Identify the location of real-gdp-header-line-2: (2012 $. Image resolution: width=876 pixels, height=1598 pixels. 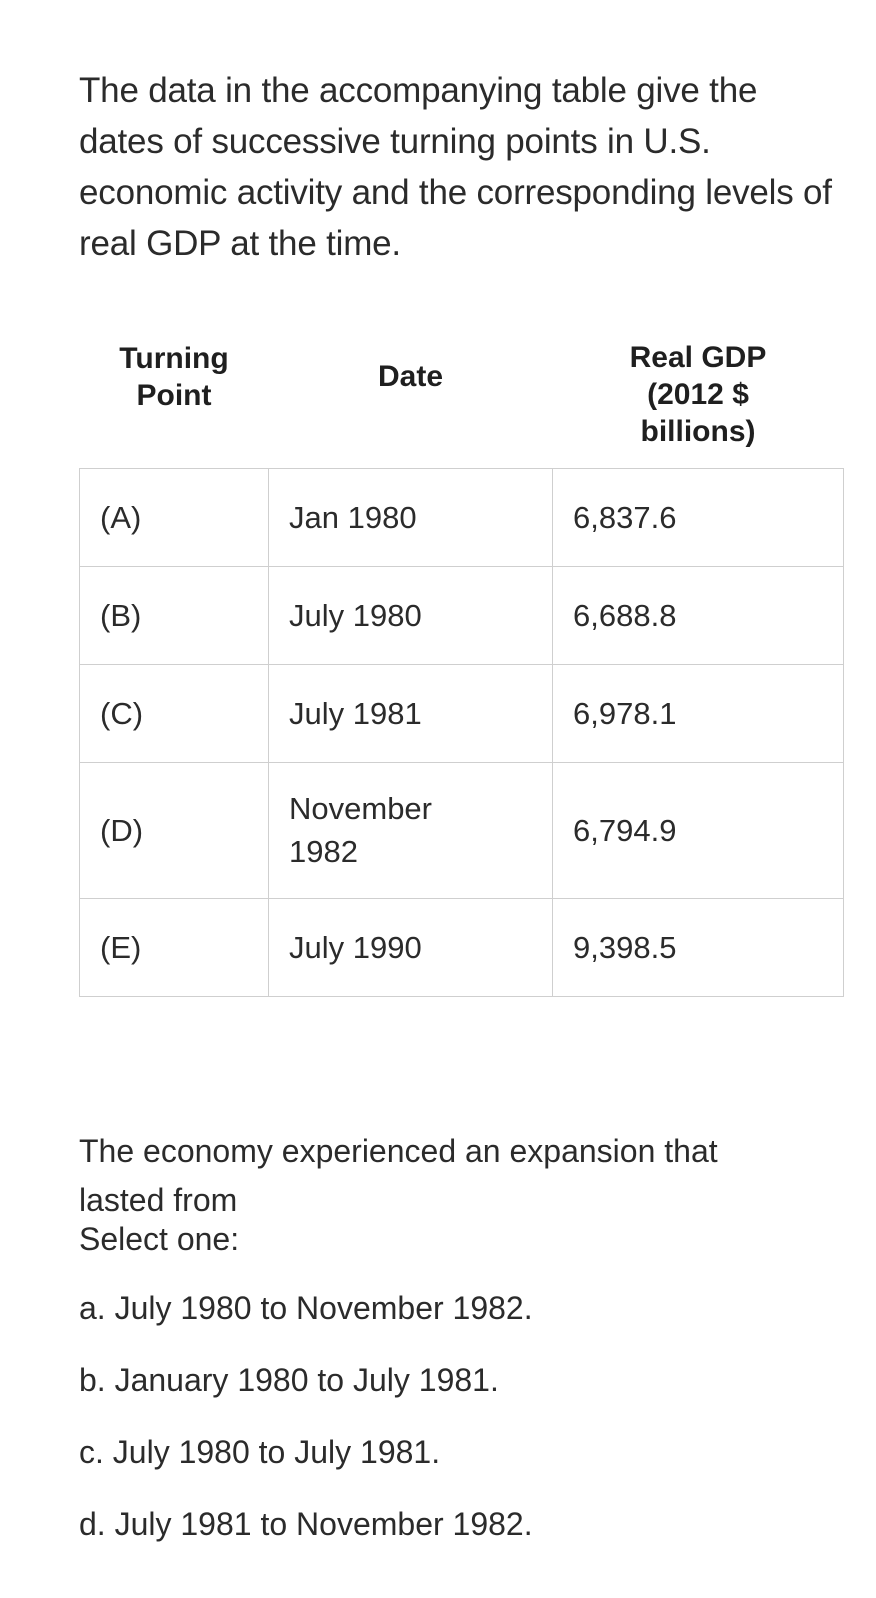
(698, 394).